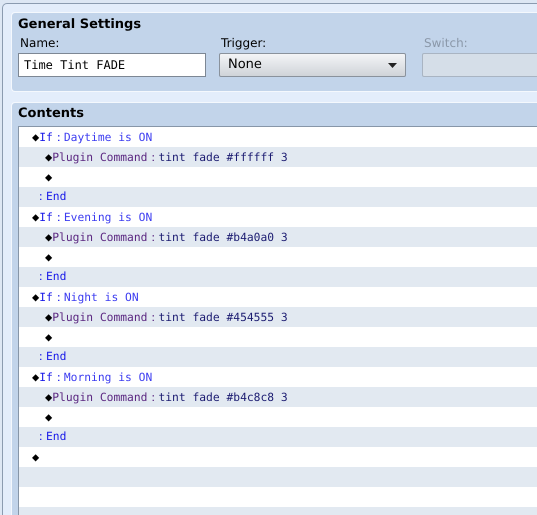 The width and height of the screenshot is (537, 515). I want to click on event-command-row: ◆Plugin Command：tint fade #b4a0a0 3, so click(278, 237).